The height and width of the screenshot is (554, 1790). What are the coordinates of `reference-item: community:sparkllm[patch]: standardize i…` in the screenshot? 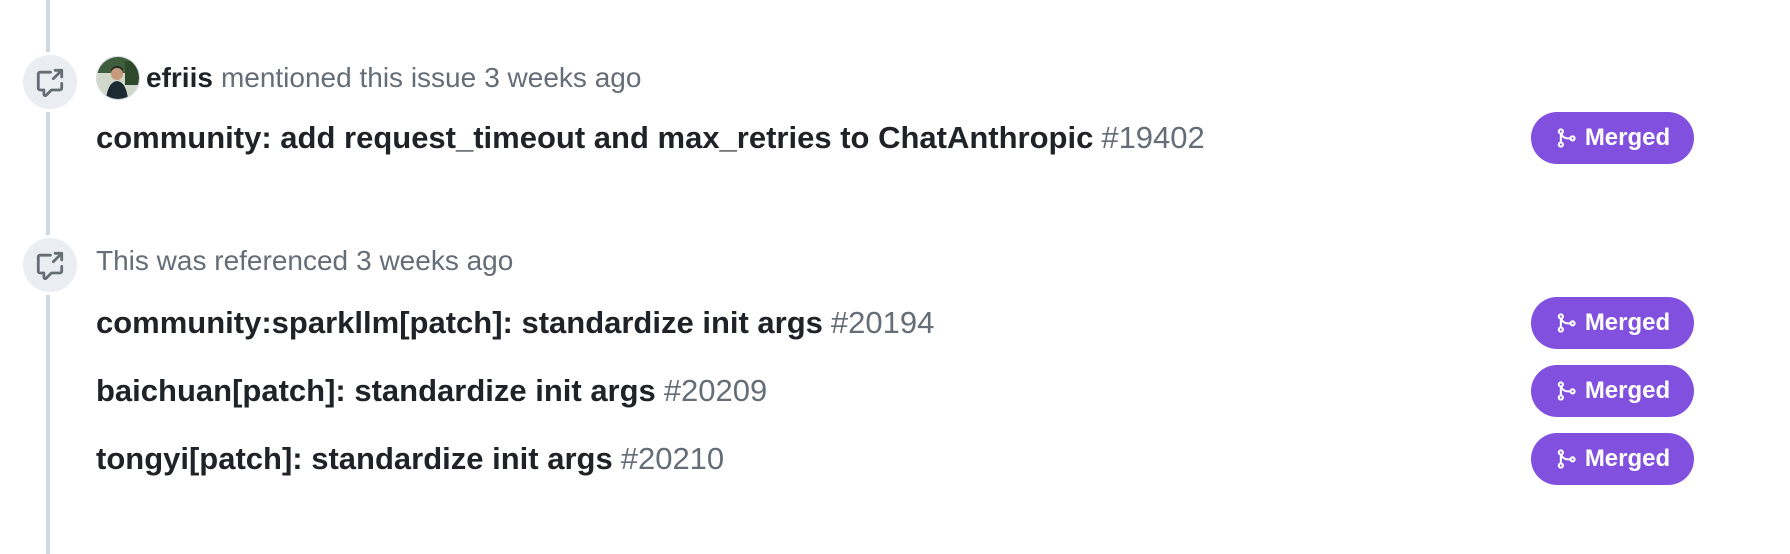 It's located at (895, 323).